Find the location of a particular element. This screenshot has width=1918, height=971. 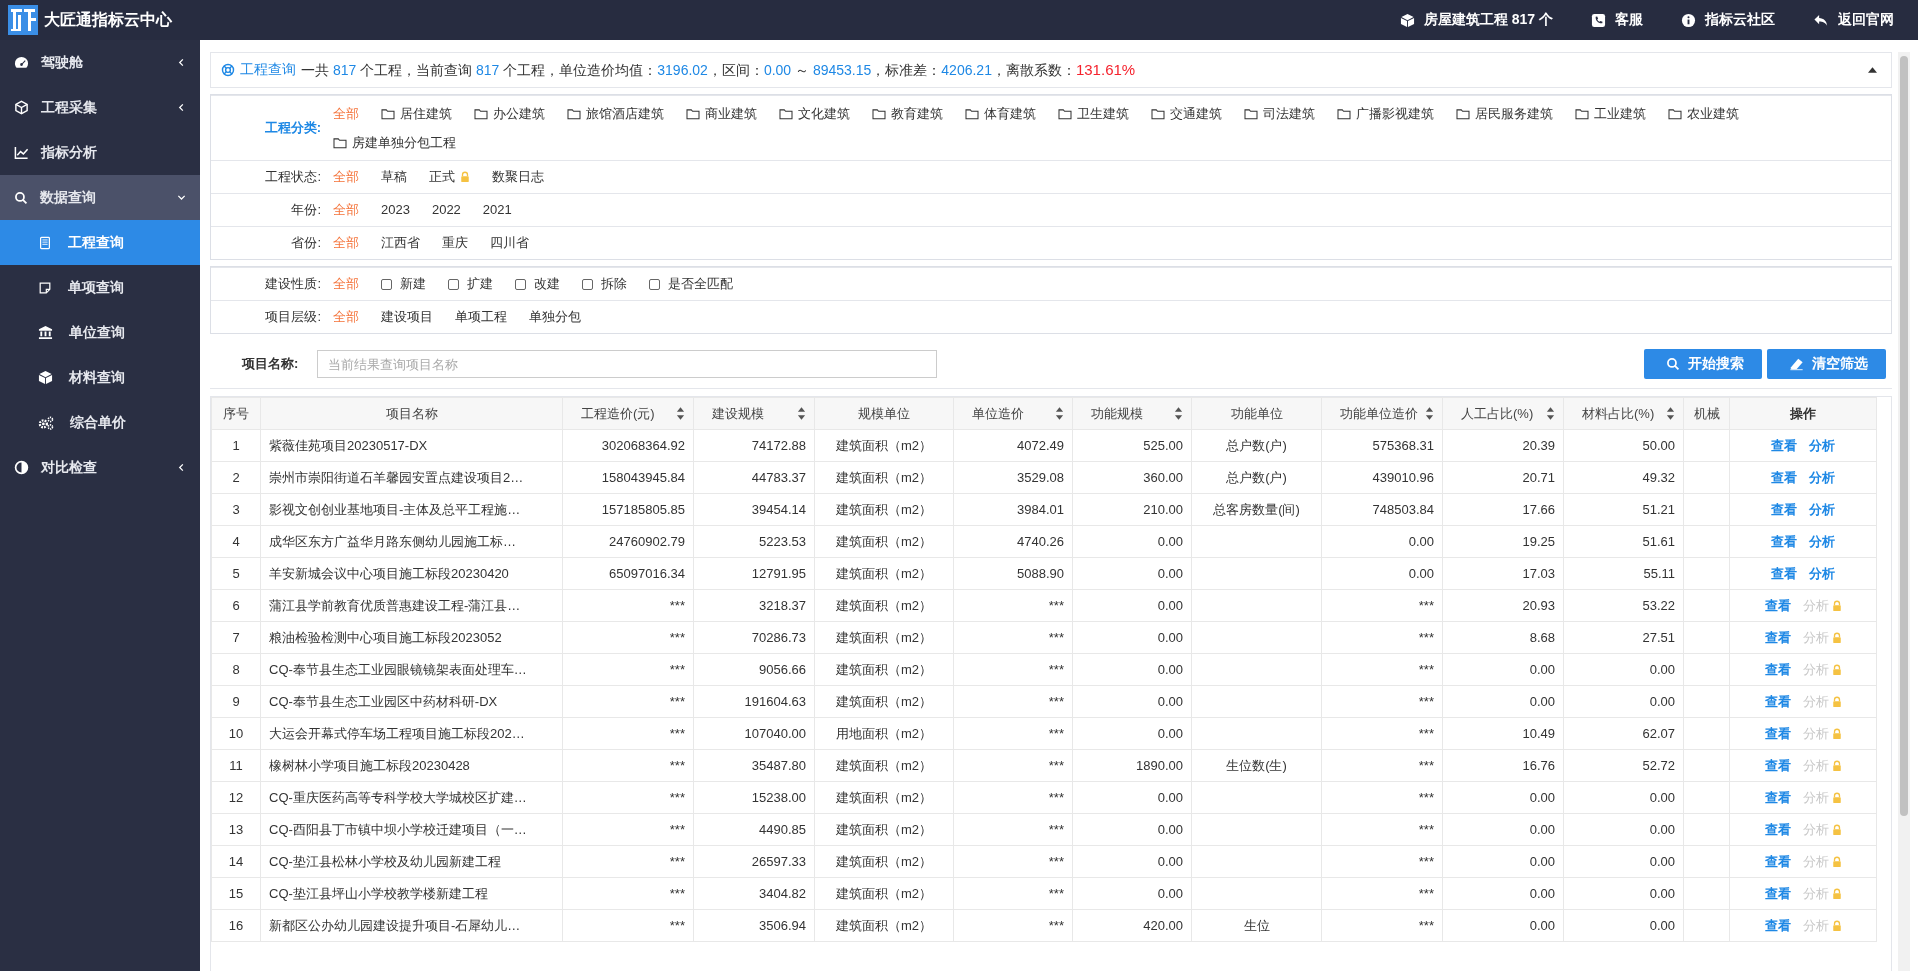

clear-filter-button: 清空筛选 is located at coordinates (1826, 364).